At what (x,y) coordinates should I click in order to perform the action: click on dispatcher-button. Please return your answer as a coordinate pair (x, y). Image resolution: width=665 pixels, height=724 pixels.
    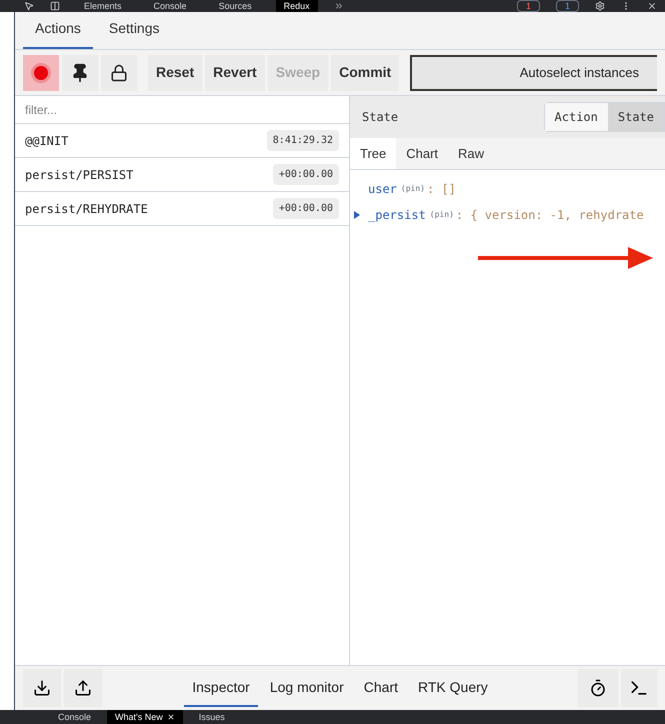
    Looking at the image, I should click on (598, 688).